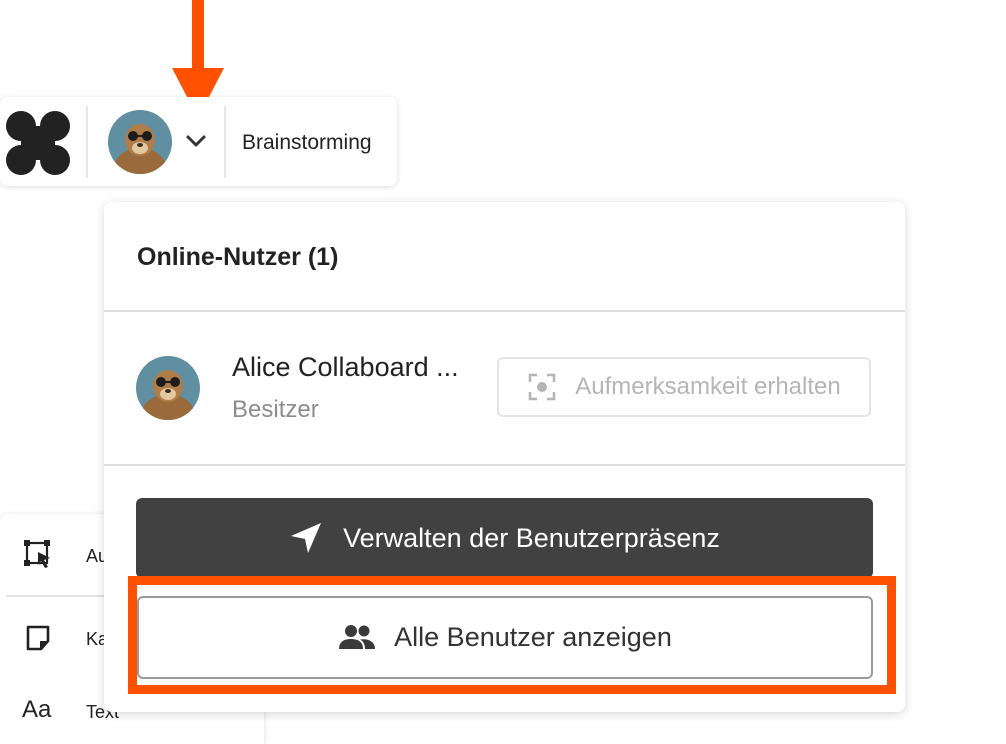  What do you see at coordinates (238, 257) in the screenshot?
I see `panel-title: Online-Nutzer (1)` at bounding box center [238, 257].